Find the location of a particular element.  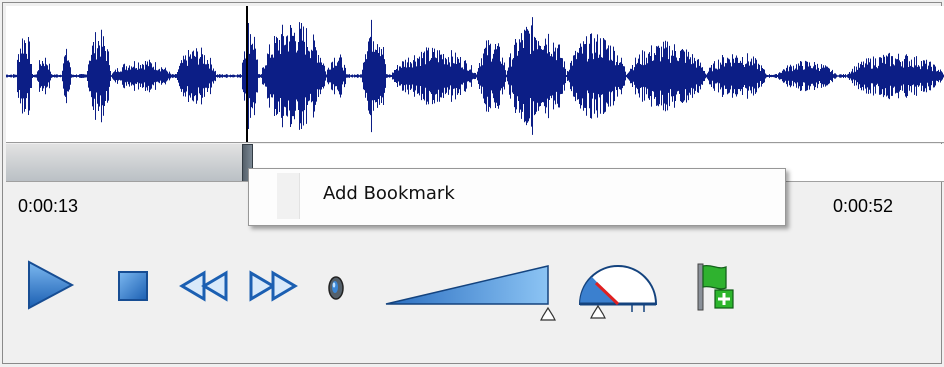

speaker-icon is located at coordinates (336, 288).